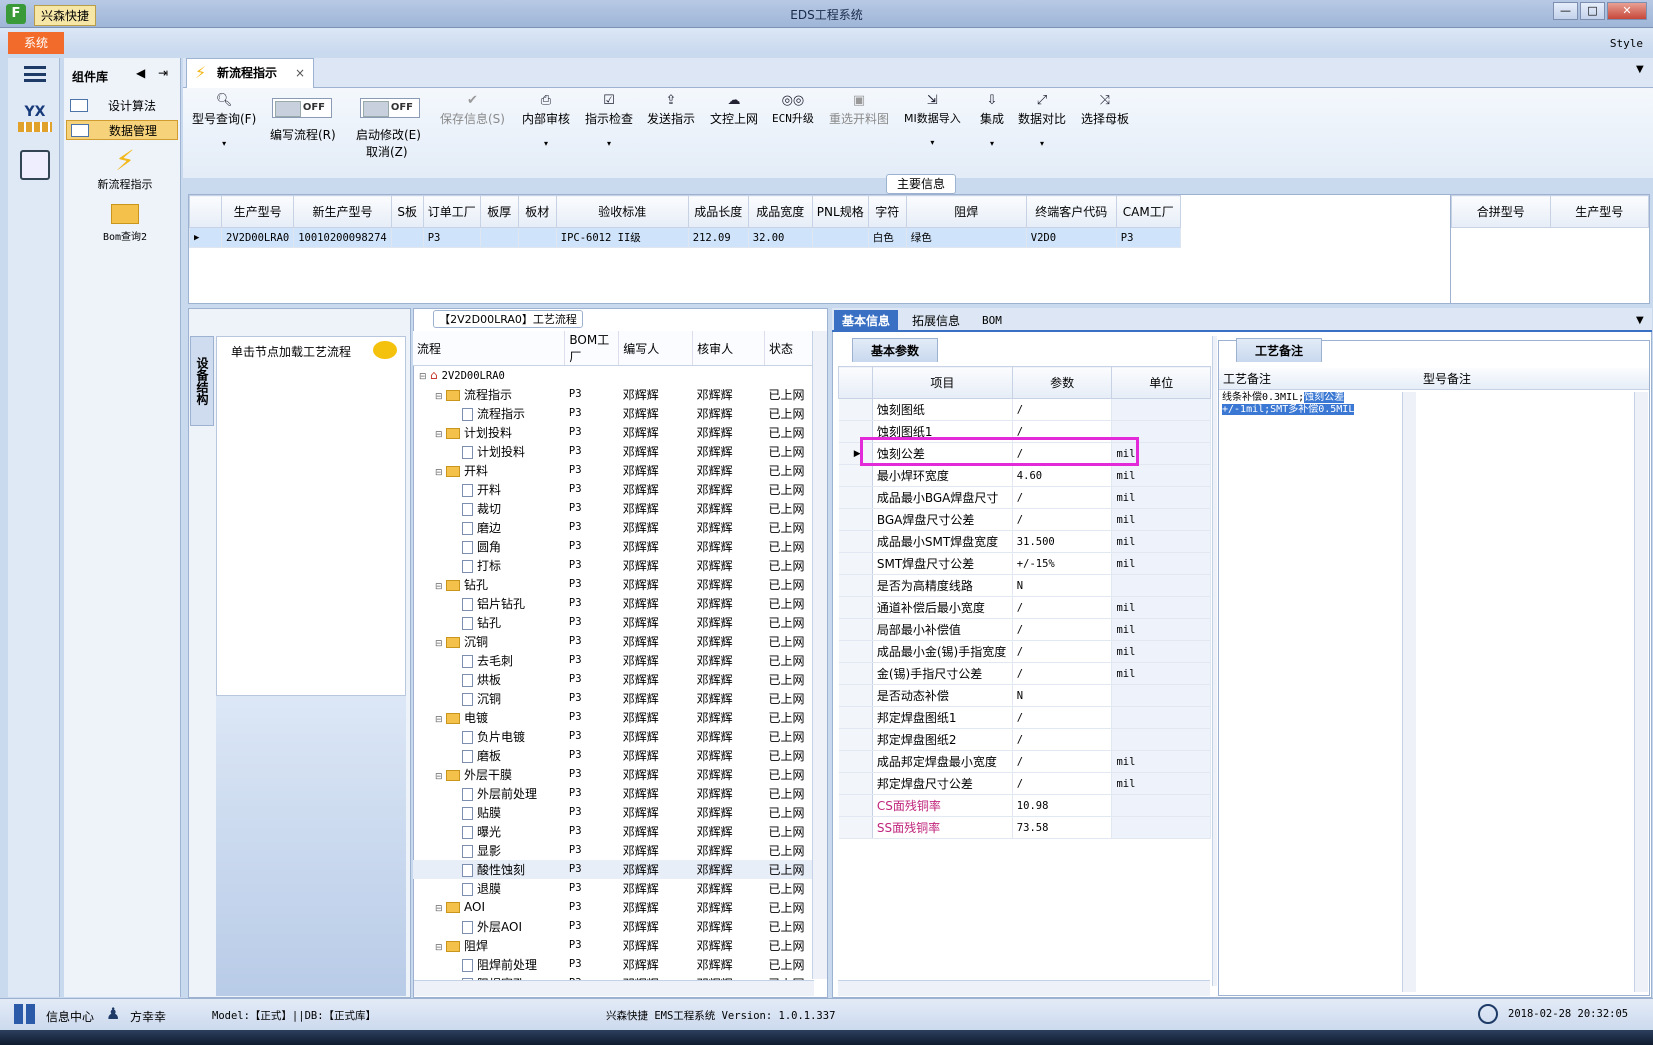 The image size is (1653, 1045). Describe the element at coordinates (489, 508) in the screenshot. I see `tree-node: 裁切` at that location.